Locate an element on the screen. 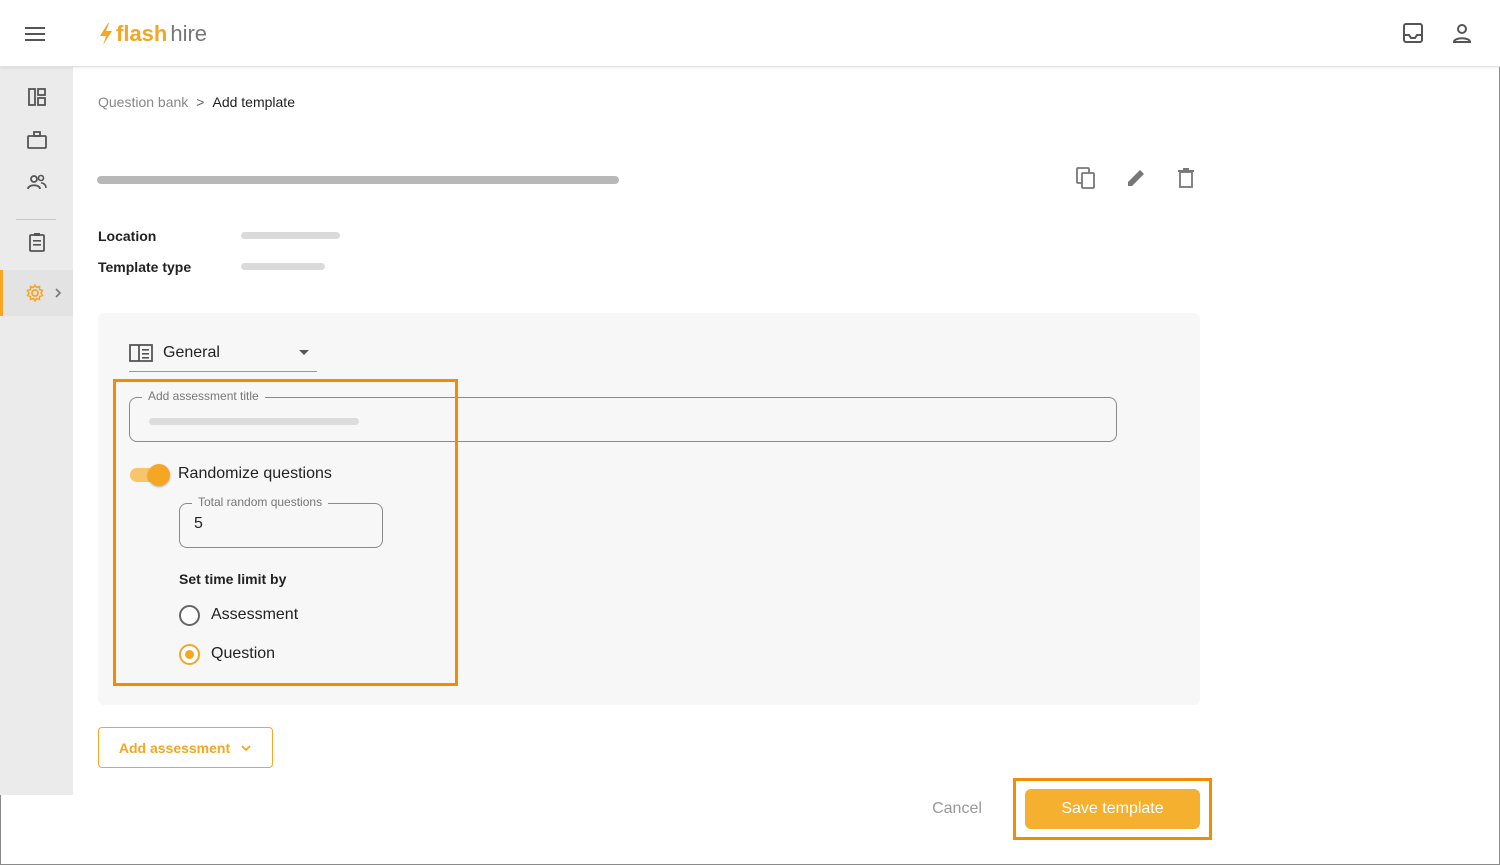 The image size is (1500, 865). user-icon is located at coordinates (1462, 33).